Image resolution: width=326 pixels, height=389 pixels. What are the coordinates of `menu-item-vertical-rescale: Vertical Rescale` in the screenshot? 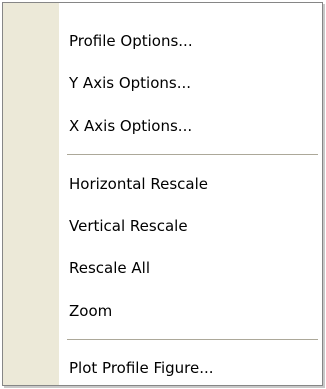 It's located at (162, 226).